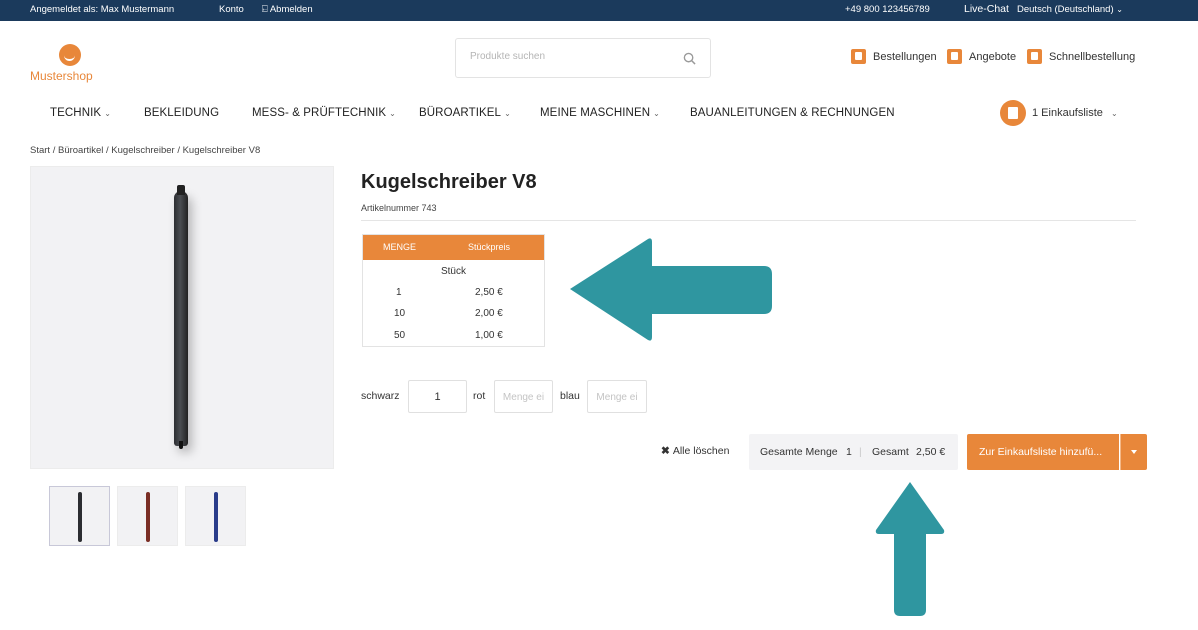 The image size is (1198, 630). What do you see at coordinates (102, 9) in the screenshot?
I see `logged-in-as-text: Angemeldet als: Max Mustermann` at bounding box center [102, 9].